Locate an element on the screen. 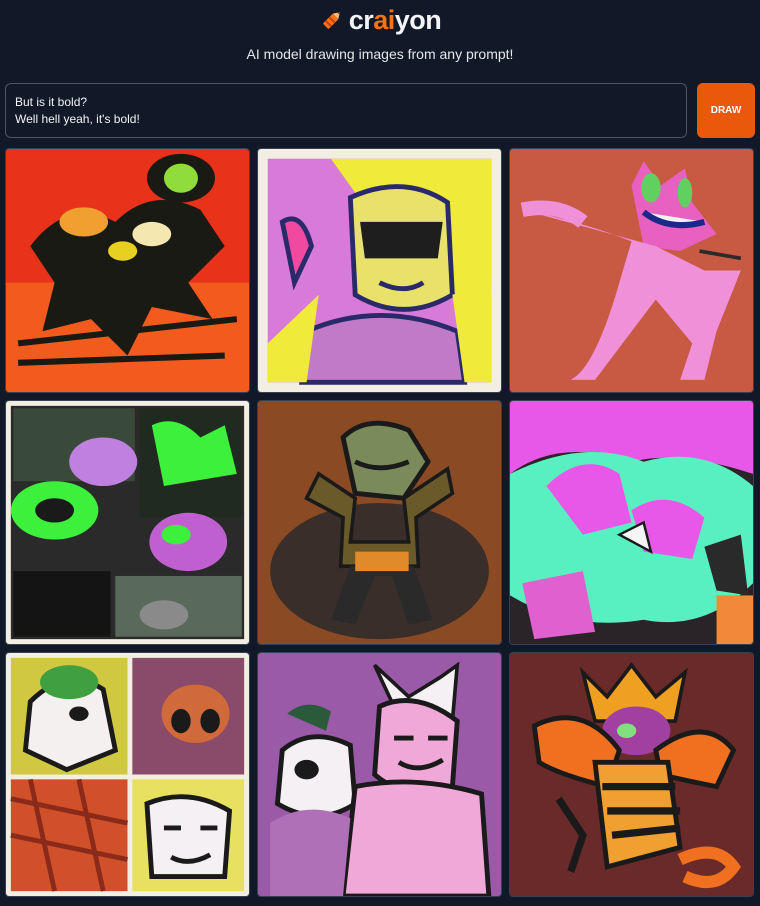 Image resolution: width=760 pixels, height=906 pixels. draw-button: DRAW is located at coordinates (726, 110).